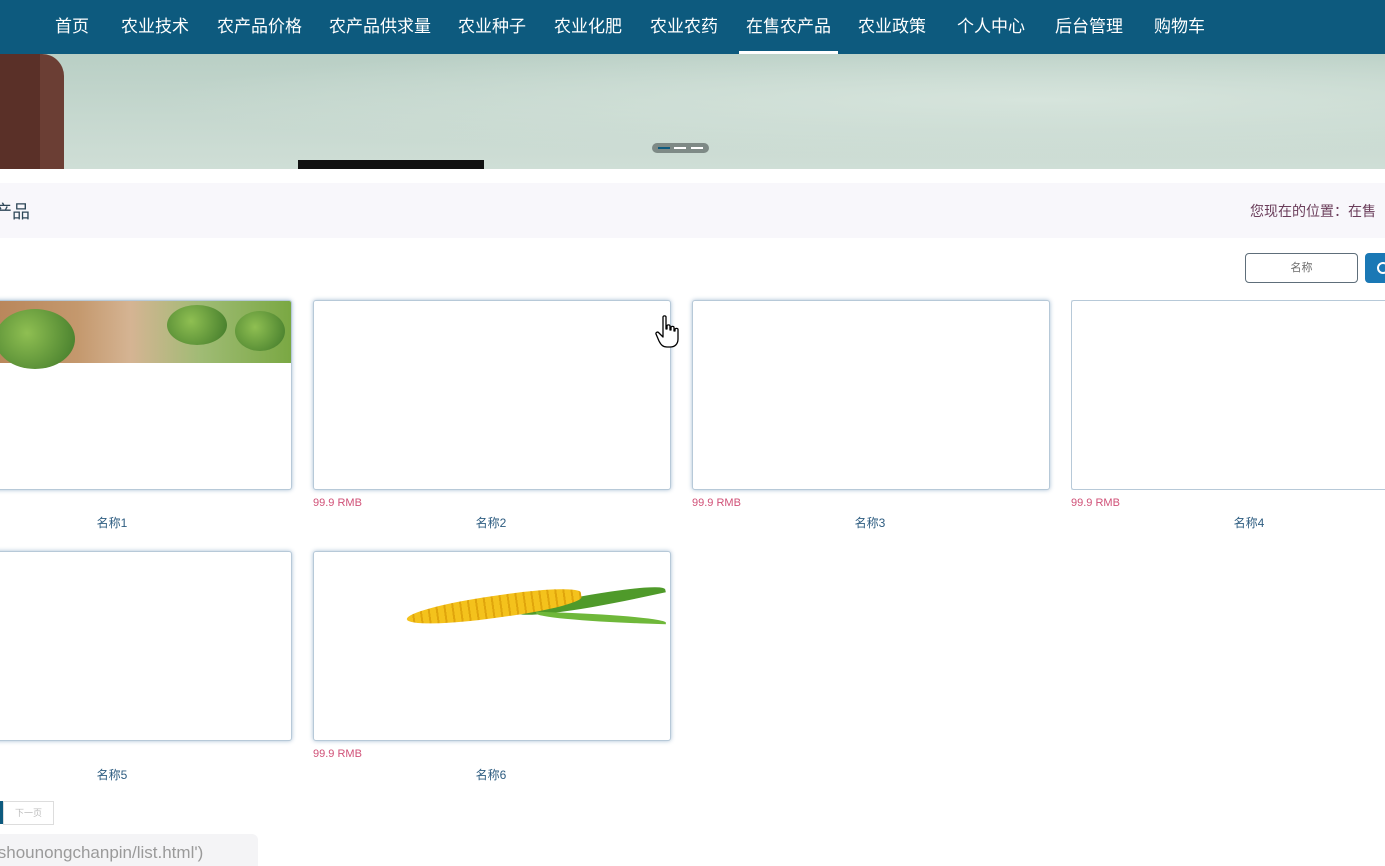  What do you see at coordinates (491, 522) in the screenshot?
I see `product-name: 名称2` at bounding box center [491, 522].